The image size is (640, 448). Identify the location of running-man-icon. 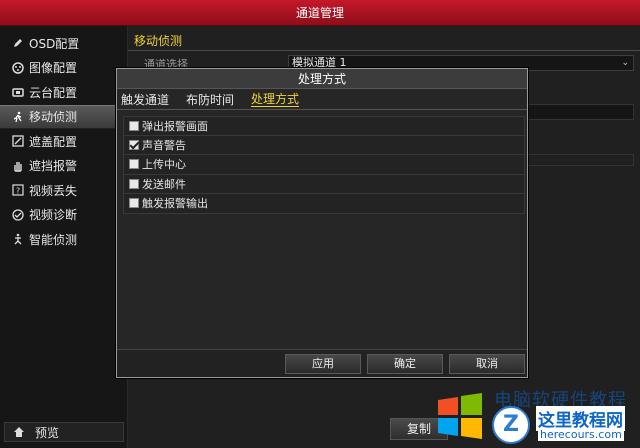
(18, 117).